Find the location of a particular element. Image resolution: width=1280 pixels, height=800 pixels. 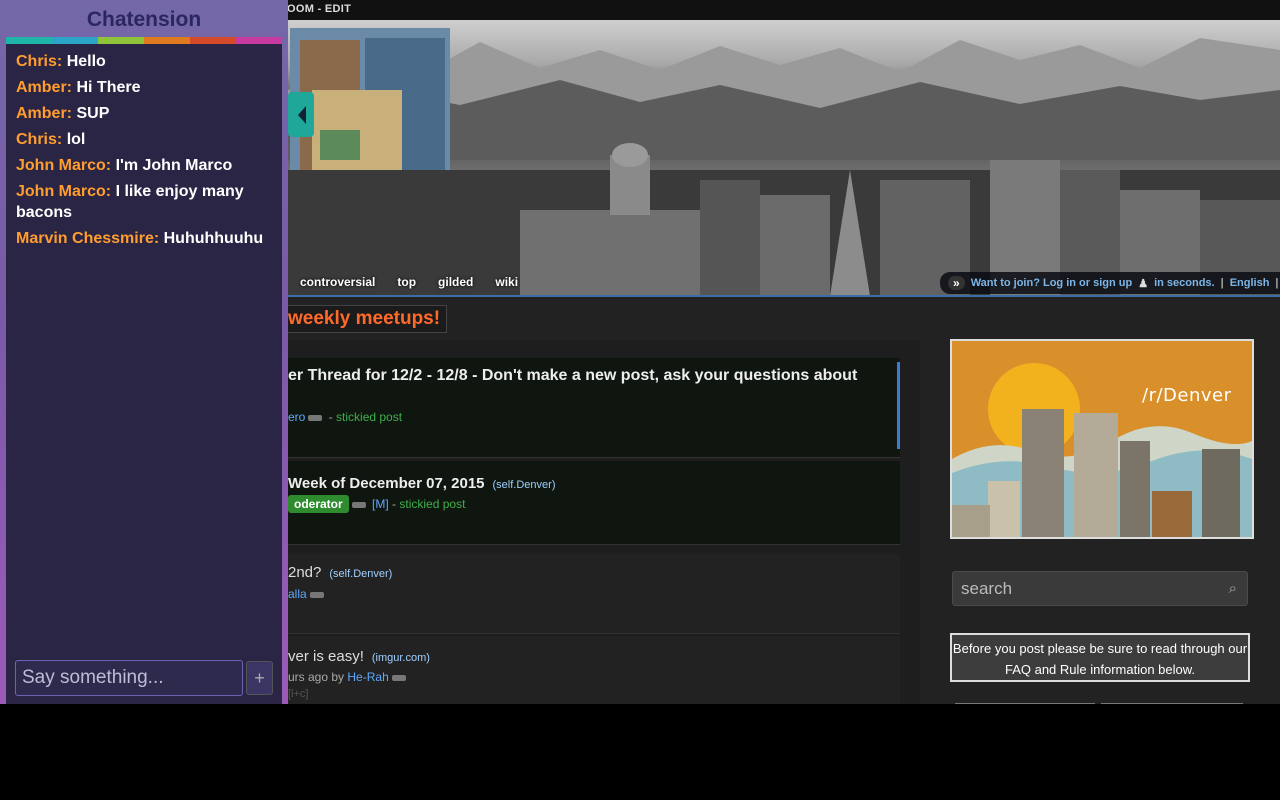

post-author: He-Rah is located at coordinates (367, 677).